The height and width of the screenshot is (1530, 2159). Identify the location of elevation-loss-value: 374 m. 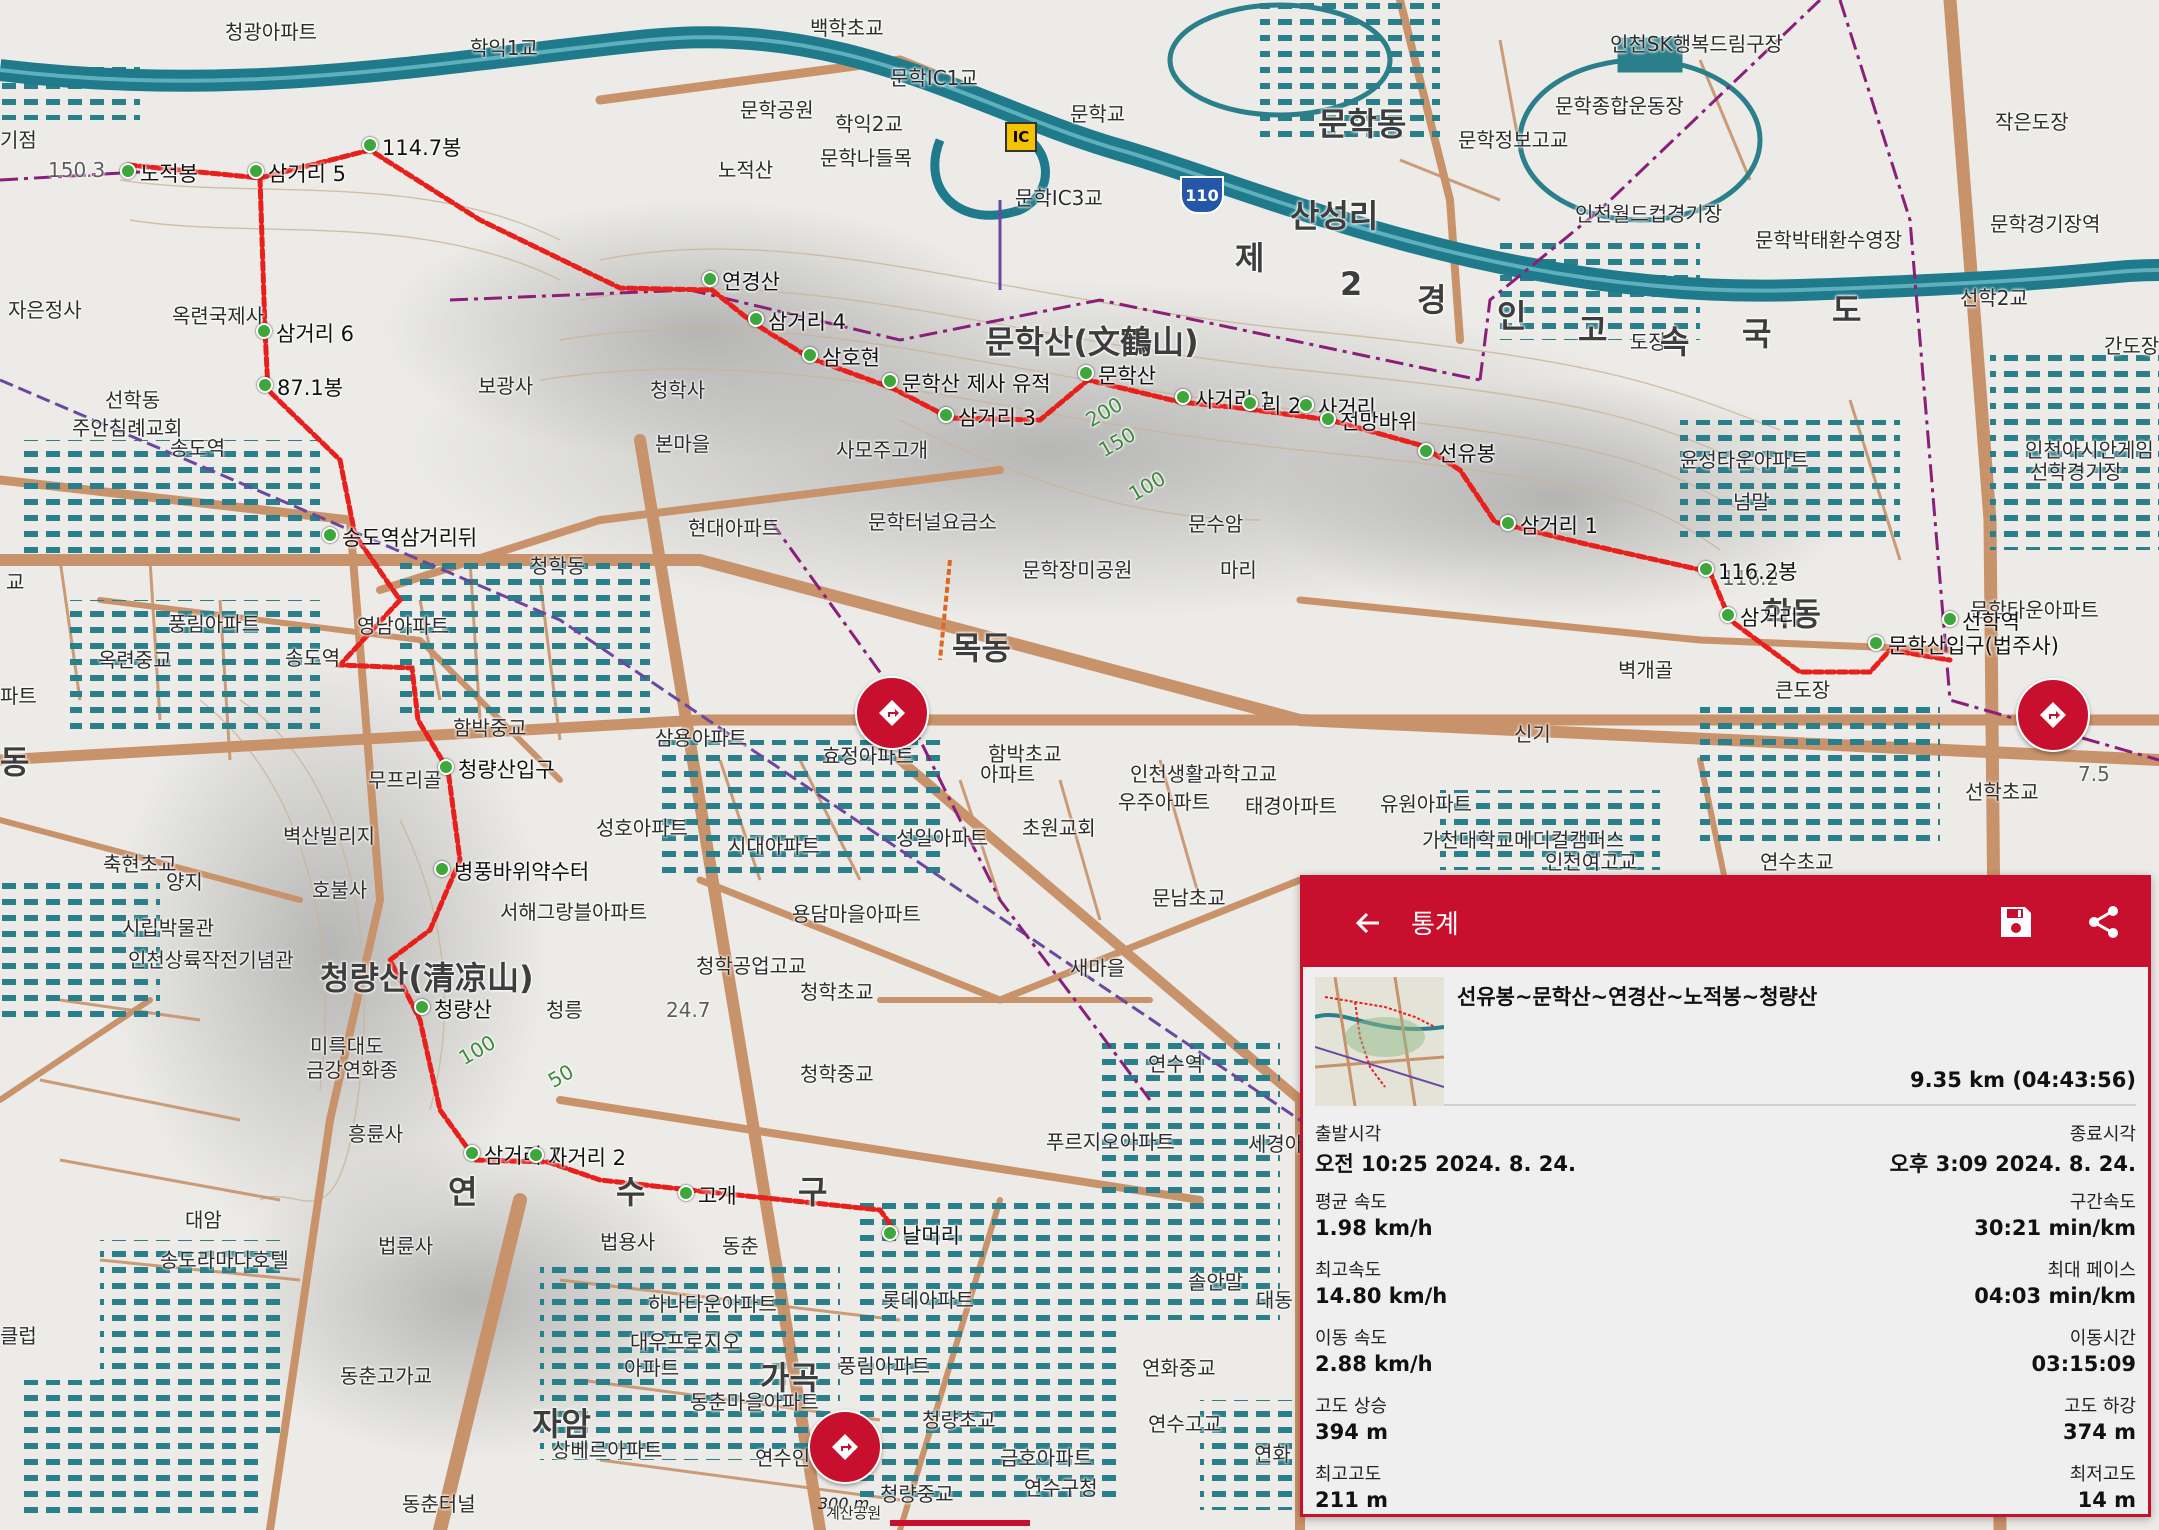
(2099, 1432).